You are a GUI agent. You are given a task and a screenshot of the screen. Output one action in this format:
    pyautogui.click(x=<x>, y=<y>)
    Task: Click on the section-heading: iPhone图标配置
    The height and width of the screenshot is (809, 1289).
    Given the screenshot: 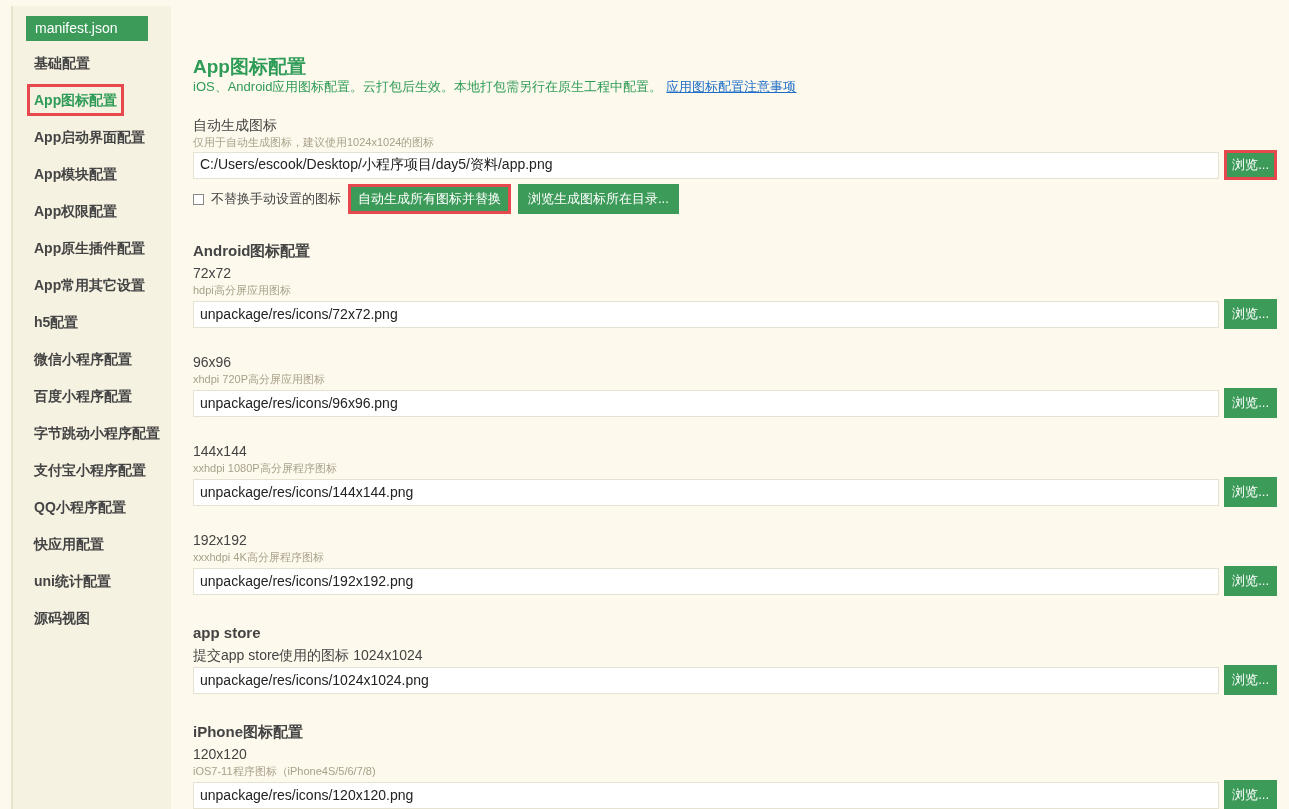 What is the action you would take?
    pyautogui.click(x=248, y=732)
    